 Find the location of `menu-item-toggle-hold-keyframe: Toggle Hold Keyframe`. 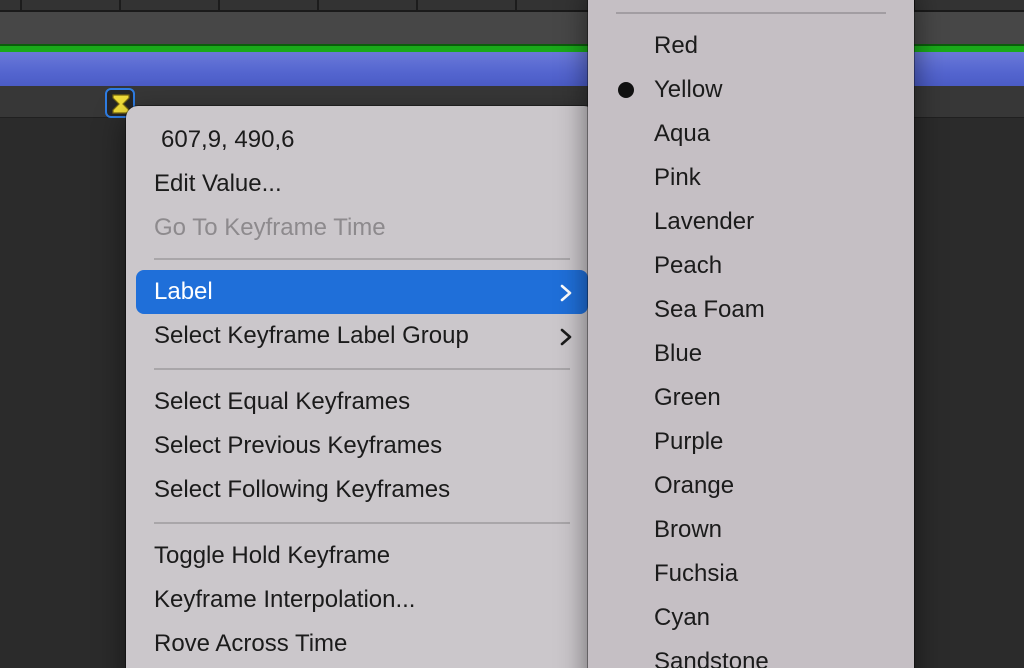

menu-item-toggle-hold-keyframe: Toggle Hold Keyframe is located at coordinates (362, 556).